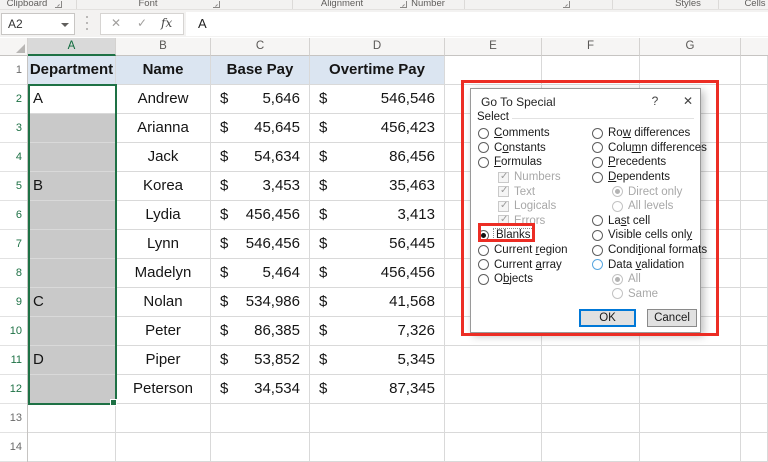 This screenshot has height=462, width=768. Describe the element at coordinates (260, 47) in the screenshot. I see `column-header-c: C` at that location.